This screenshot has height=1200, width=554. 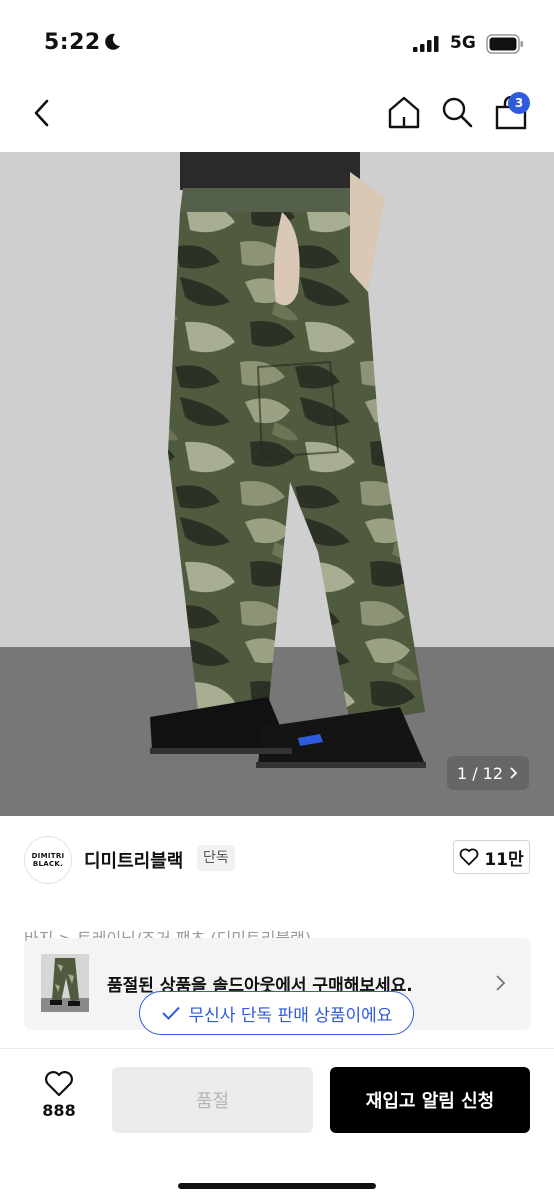 What do you see at coordinates (426, 44) in the screenshot?
I see `signal-icon` at bounding box center [426, 44].